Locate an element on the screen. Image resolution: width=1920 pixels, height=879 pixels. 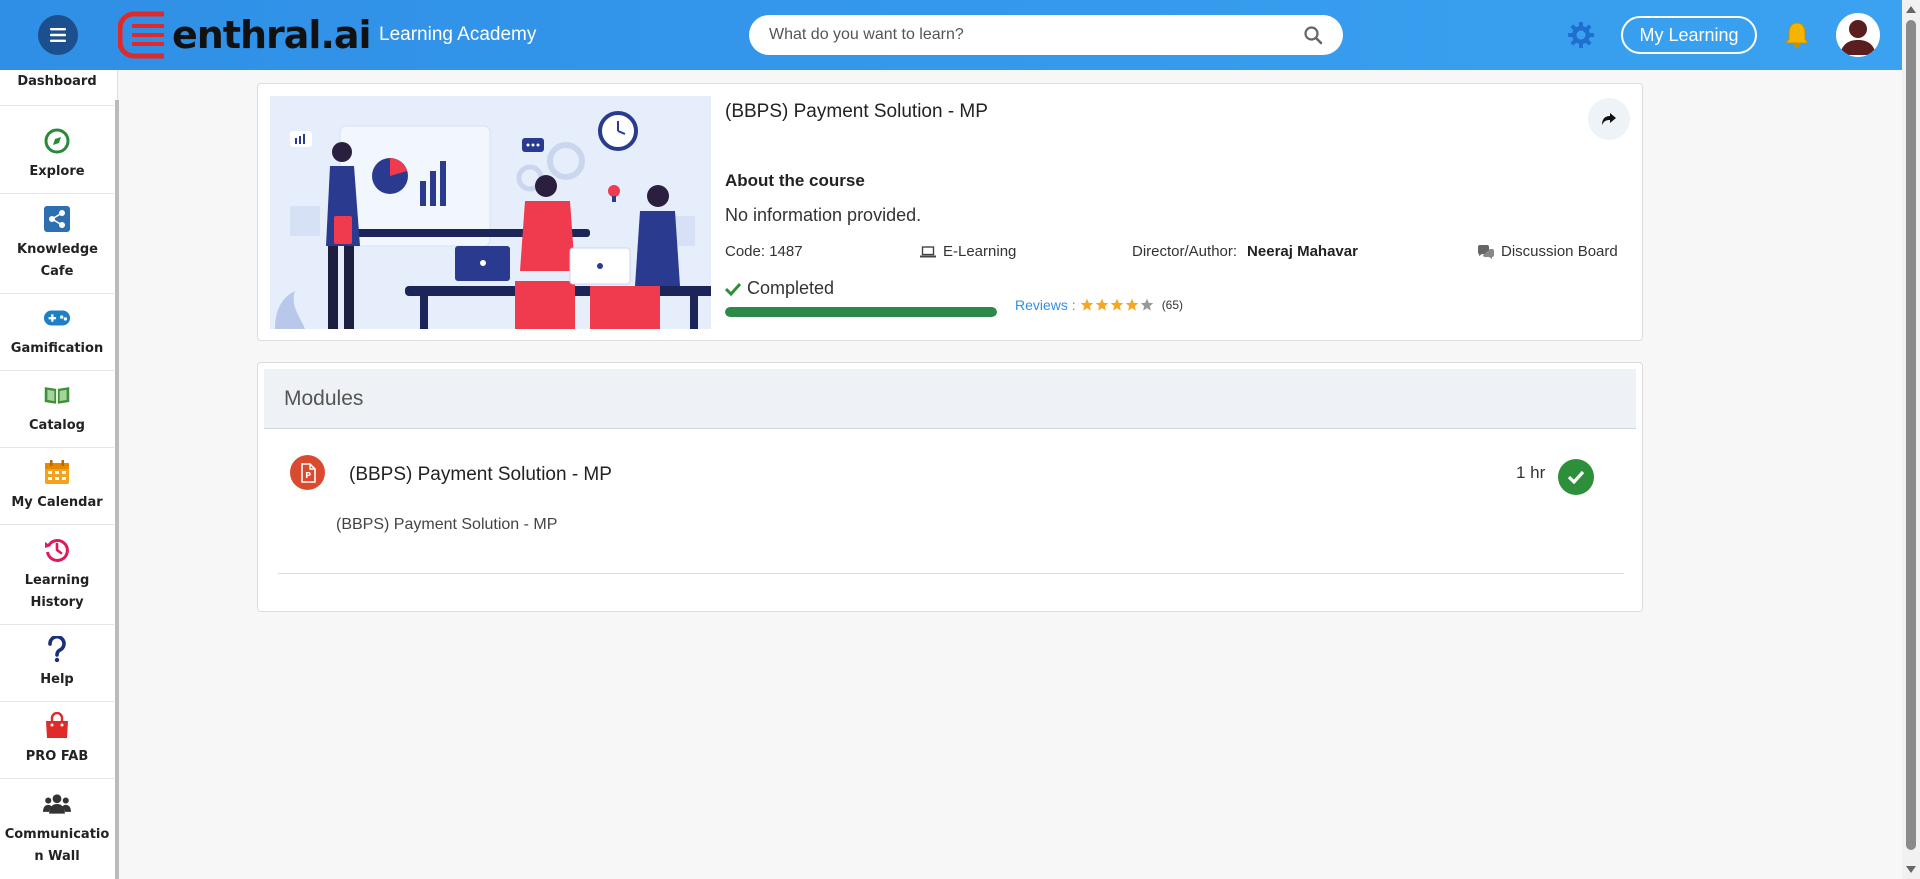
pdf-module-icon: P is located at coordinates (307, 472).